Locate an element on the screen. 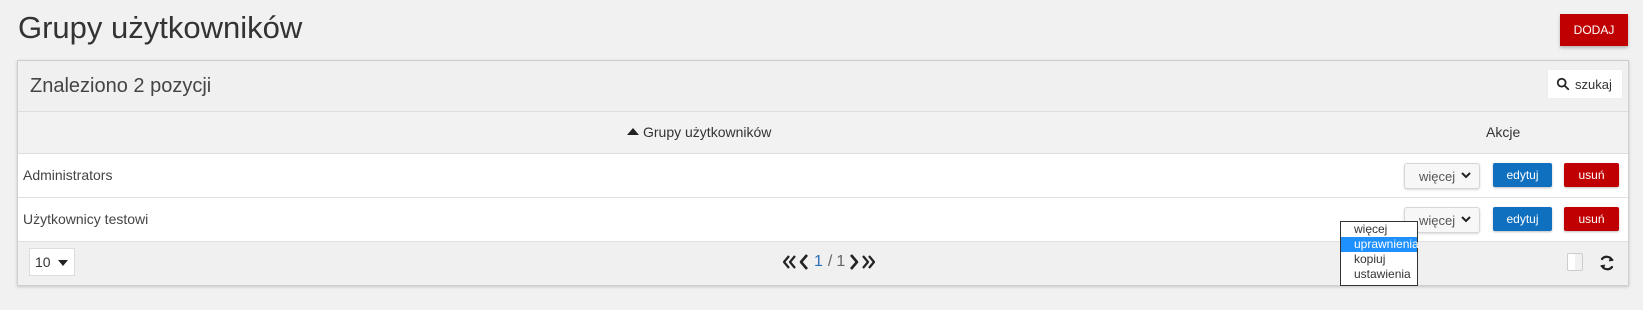 Image resolution: width=1643 pixels, height=310 pixels. total-pages: 1 is located at coordinates (841, 261).